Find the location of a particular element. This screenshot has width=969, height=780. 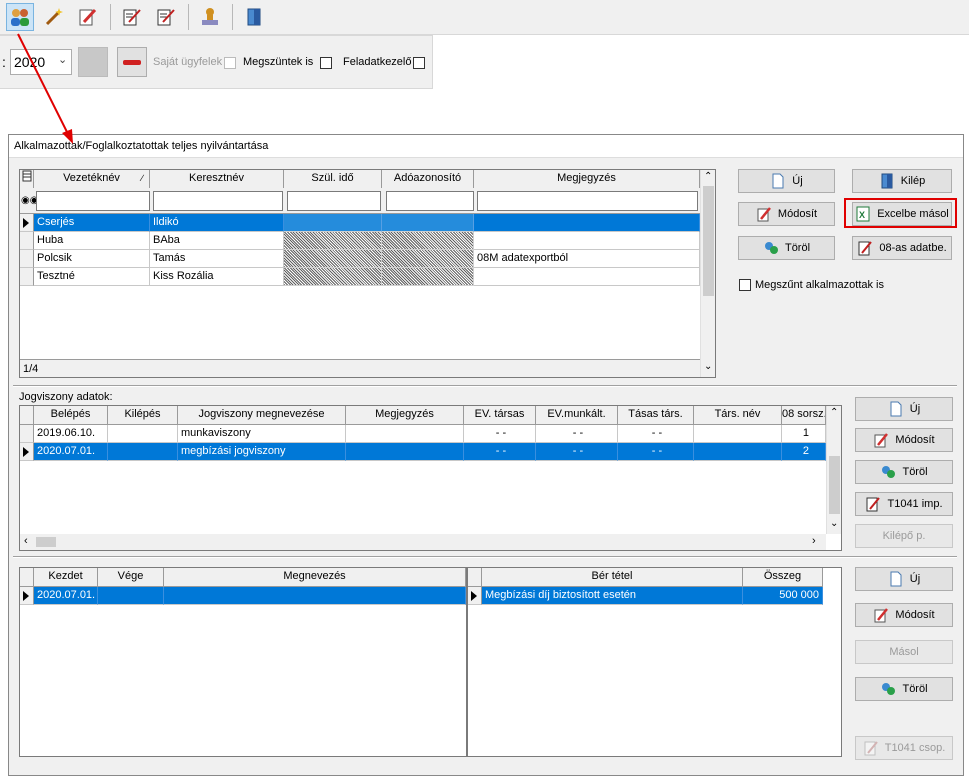

periods-grid: Kezdet Vége Megnevezés 2020.07.01. is located at coordinates (243, 662).